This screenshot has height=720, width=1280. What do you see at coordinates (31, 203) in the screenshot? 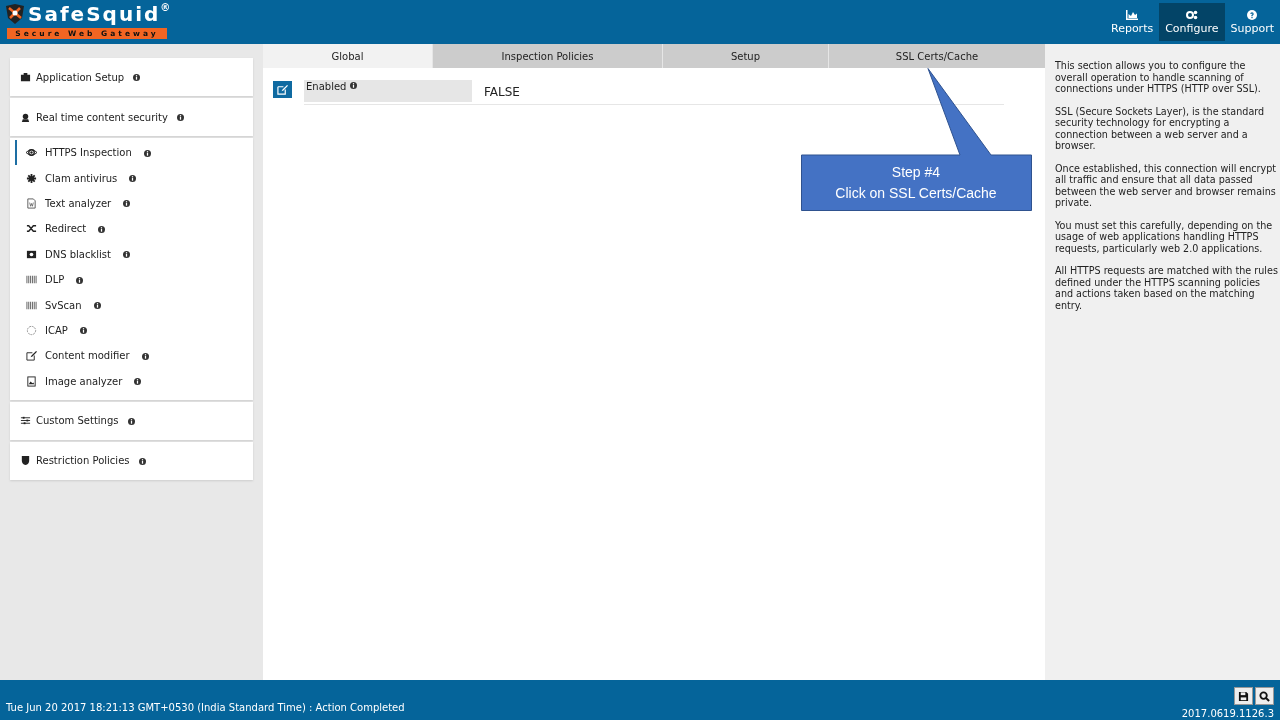
I see `document-icon` at bounding box center [31, 203].